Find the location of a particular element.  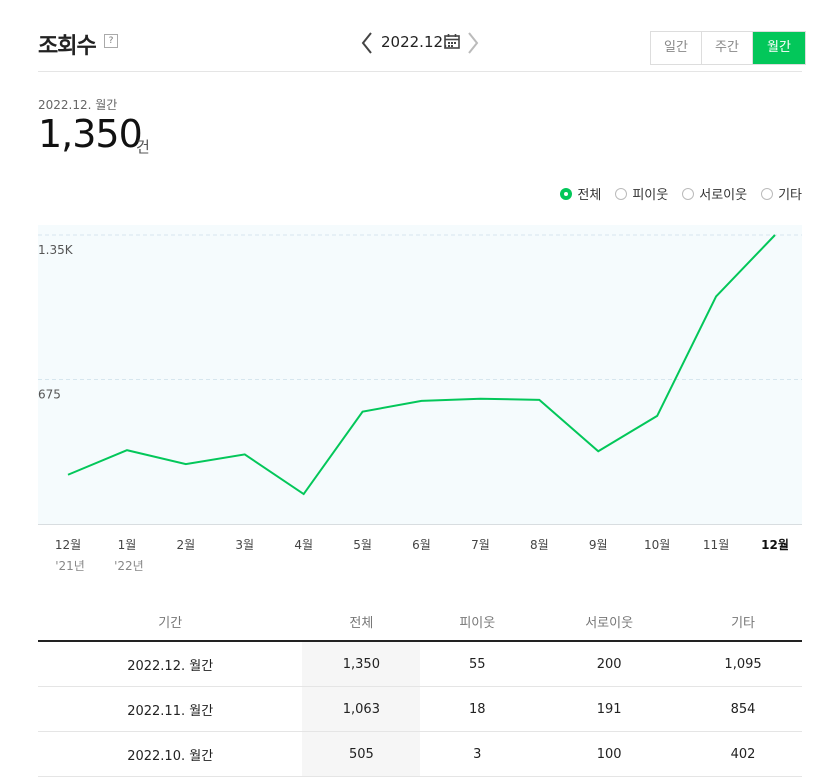

date-label: 2022.12. is located at coordinates (414, 42).